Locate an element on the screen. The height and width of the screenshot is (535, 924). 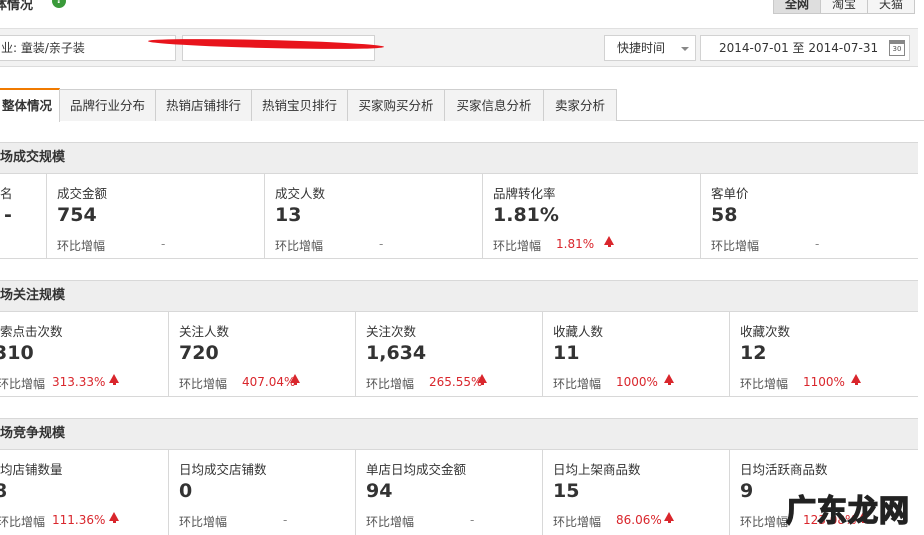
metric-value: 94 is located at coordinates (379, 491).